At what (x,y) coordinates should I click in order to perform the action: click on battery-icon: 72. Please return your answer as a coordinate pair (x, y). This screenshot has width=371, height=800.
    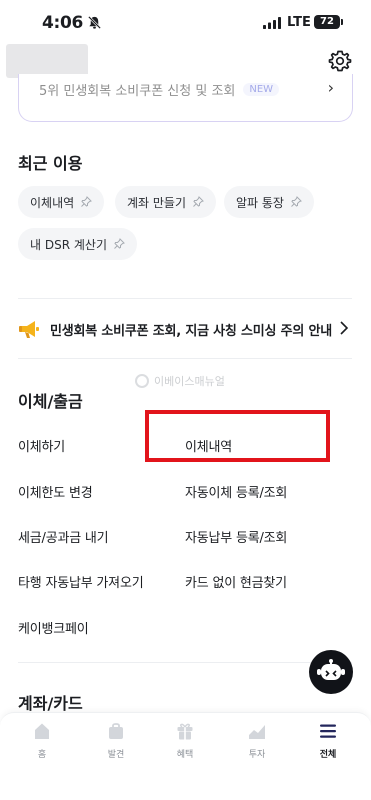
    Looking at the image, I should click on (327, 22).